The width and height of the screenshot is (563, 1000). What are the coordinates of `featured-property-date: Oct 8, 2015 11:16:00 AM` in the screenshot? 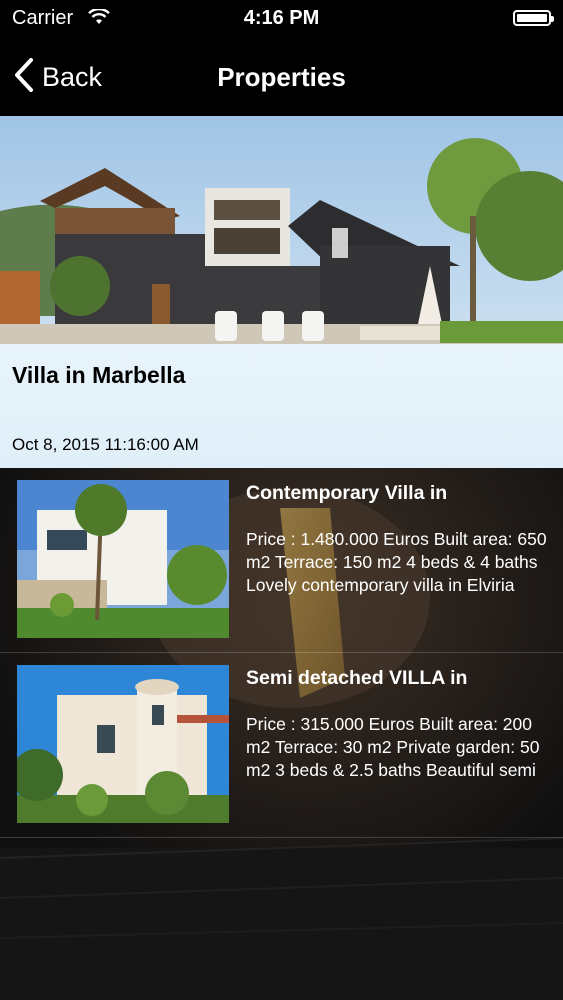 It's located at (105, 444).